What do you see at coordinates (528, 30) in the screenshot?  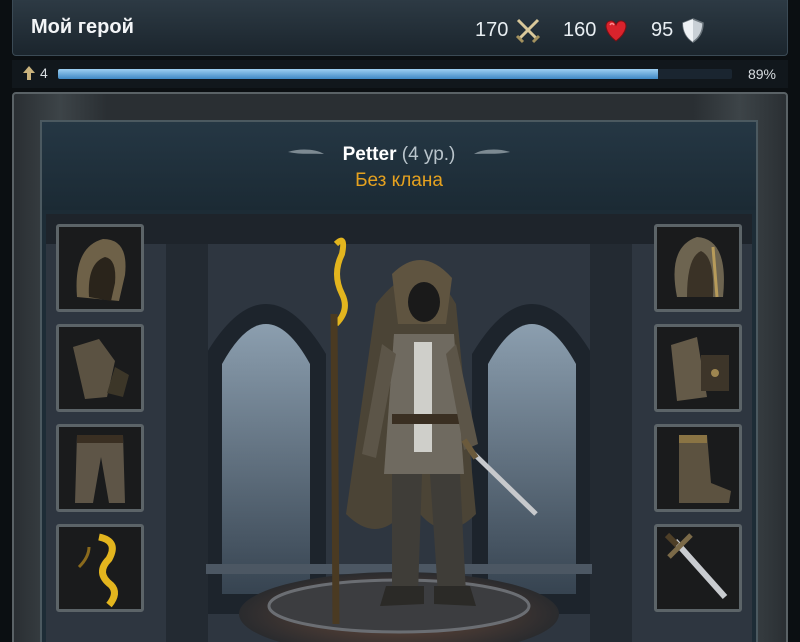 I see `crossed-swords-icon` at bounding box center [528, 30].